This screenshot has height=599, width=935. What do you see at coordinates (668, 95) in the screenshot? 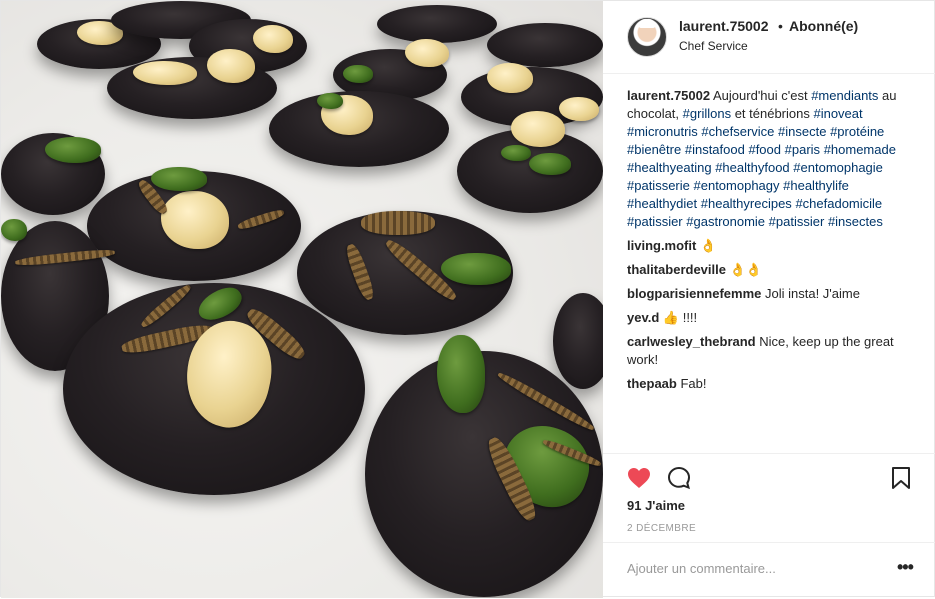
I see `caption-username: laurent.75002` at bounding box center [668, 95].